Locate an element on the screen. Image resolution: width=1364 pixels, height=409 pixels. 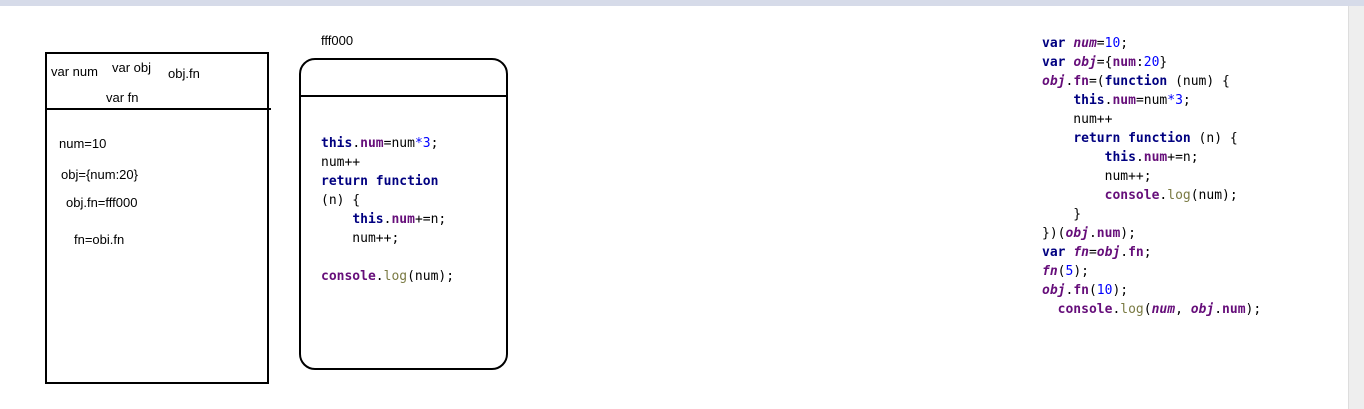
code-token: console is located at coordinates (1132, 195).